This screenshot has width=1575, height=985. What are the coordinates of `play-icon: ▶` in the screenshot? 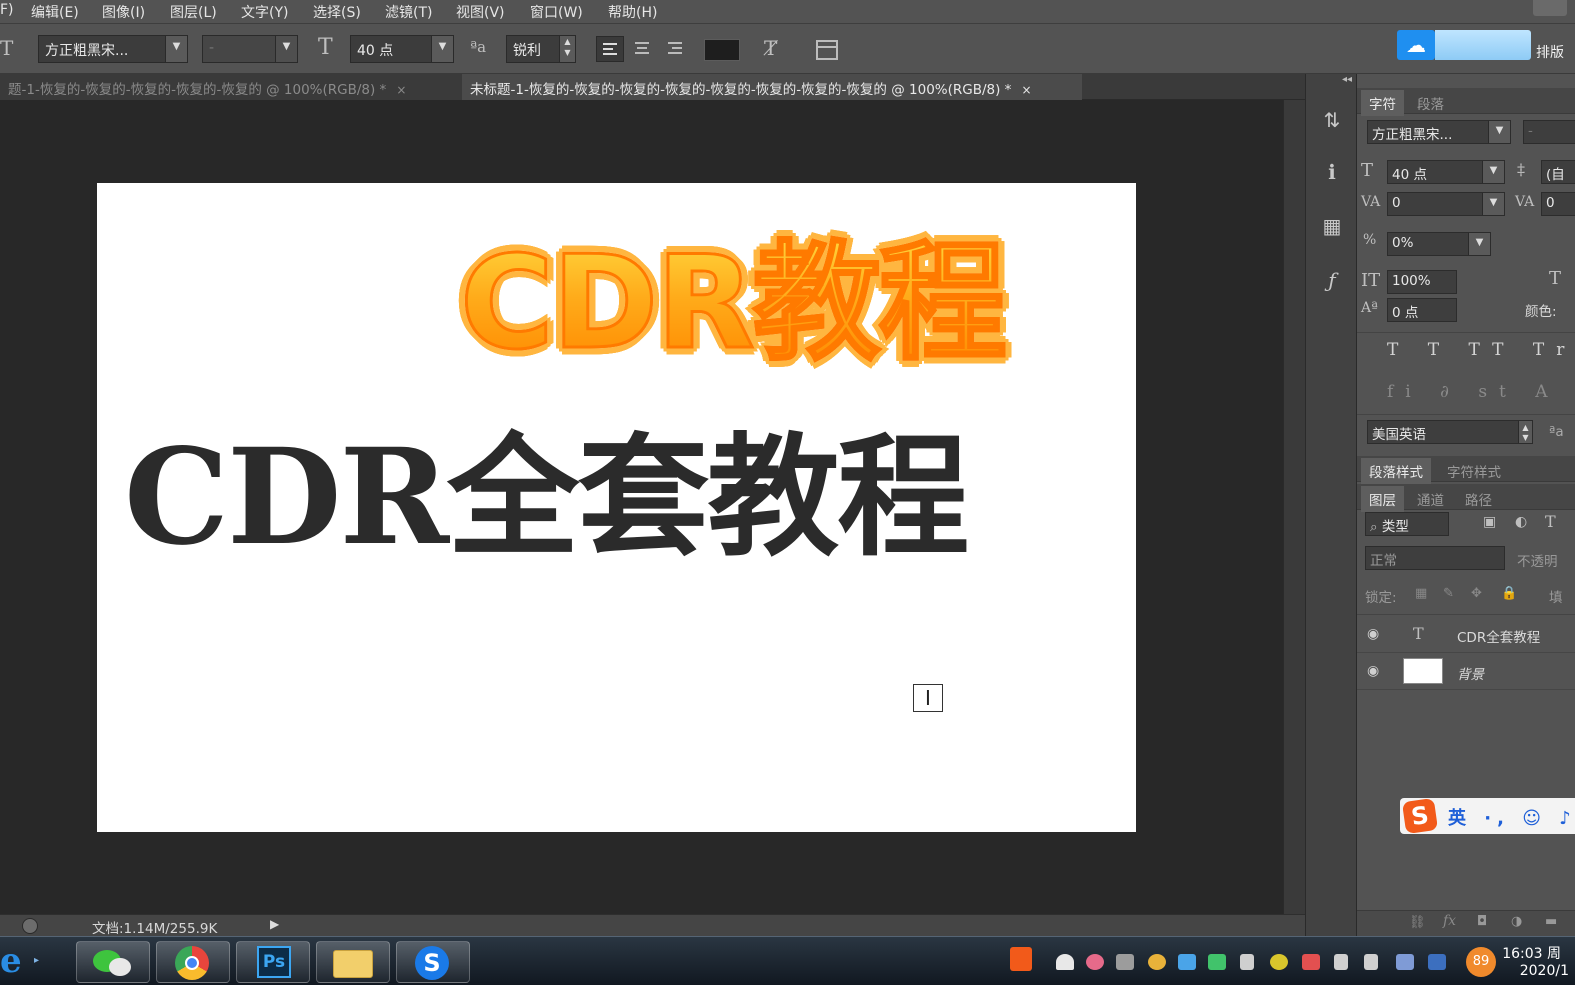 It's located at (274, 924).